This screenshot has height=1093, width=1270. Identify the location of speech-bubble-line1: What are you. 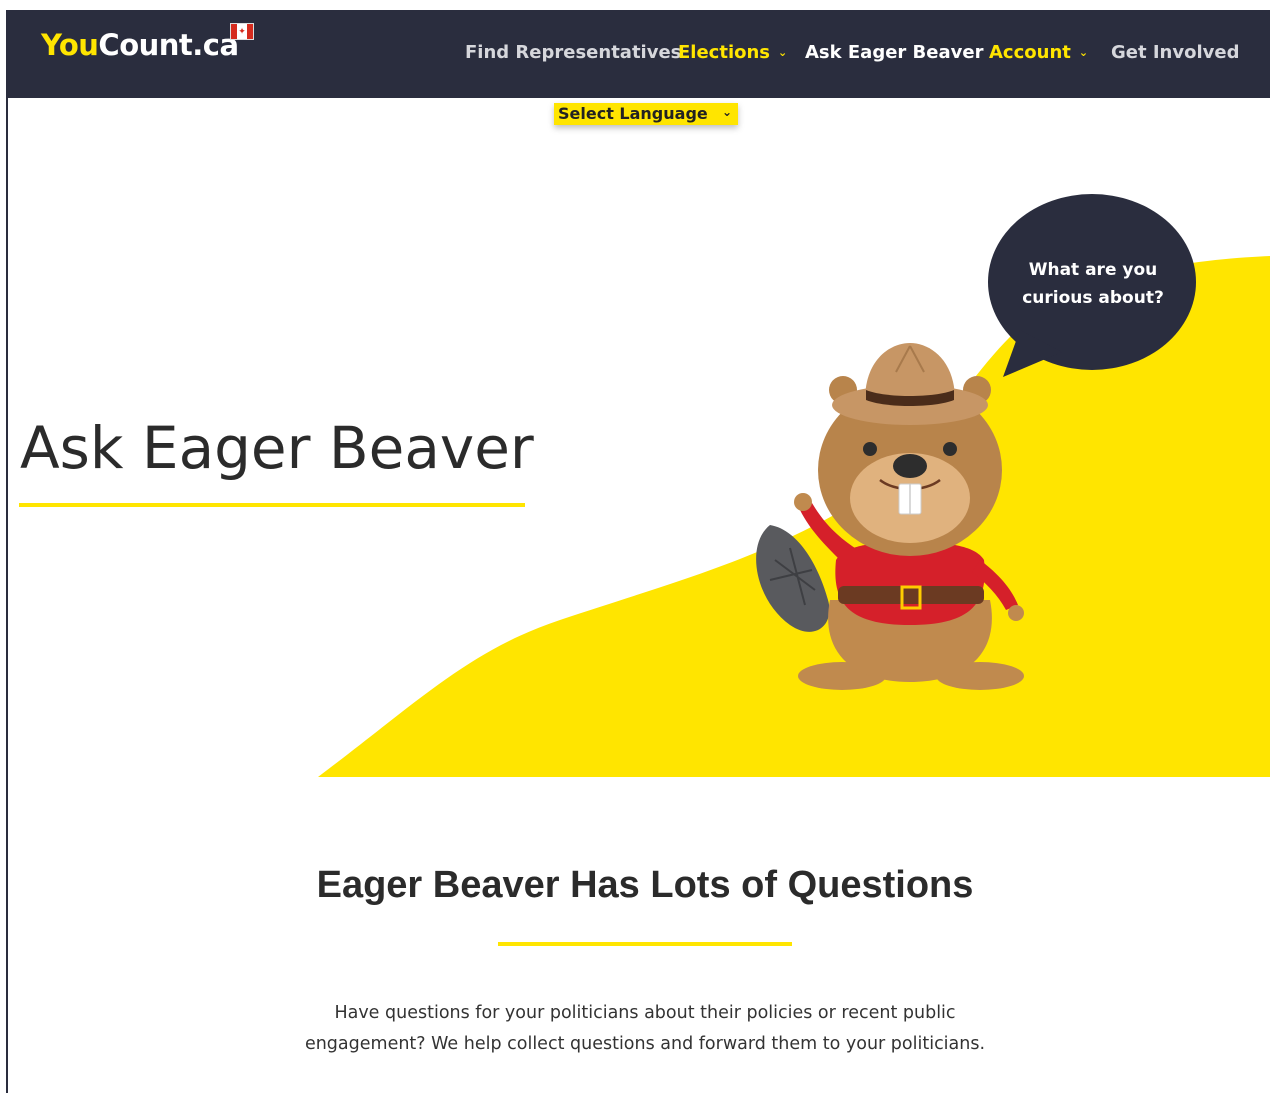
(1093, 270).